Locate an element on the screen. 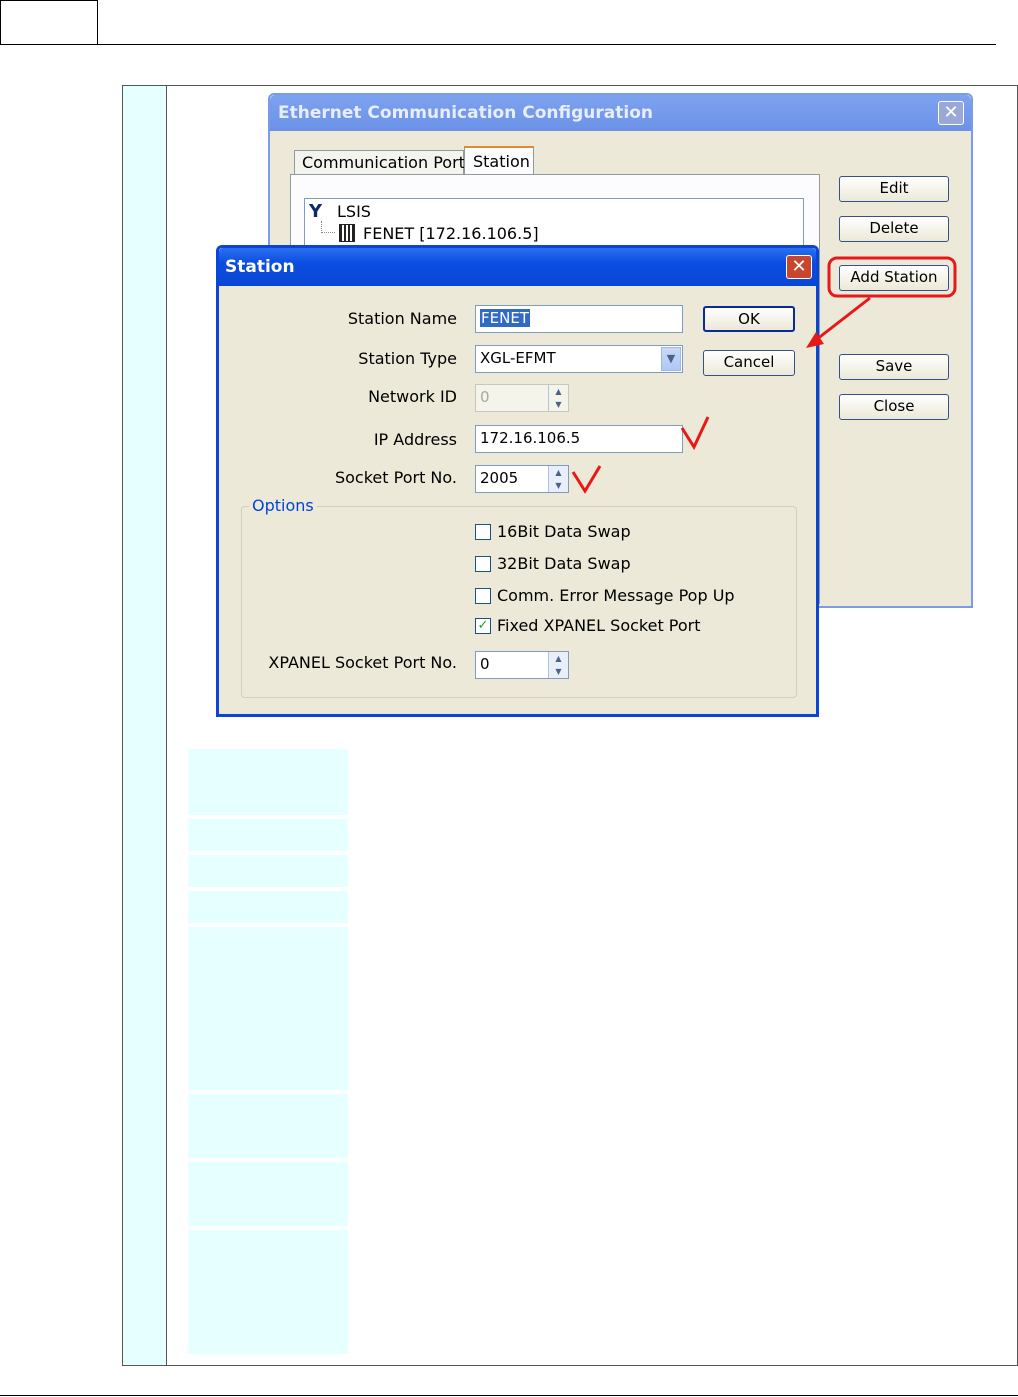 This screenshot has height=1397, width=1018. checkbox-error-popup is located at coordinates (483, 596).